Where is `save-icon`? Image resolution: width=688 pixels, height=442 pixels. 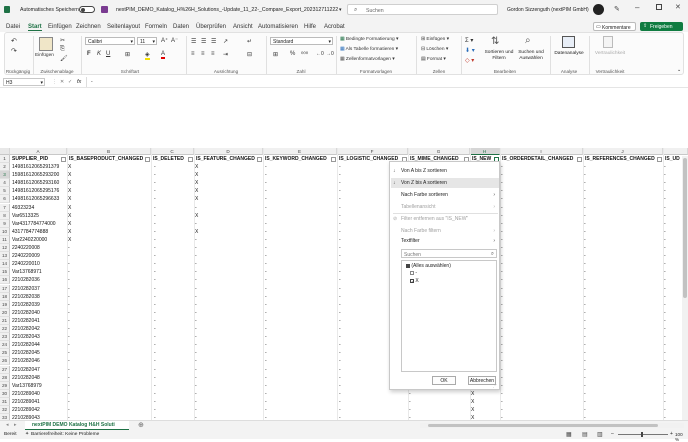
save-icon is located at coordinates (104, 9).